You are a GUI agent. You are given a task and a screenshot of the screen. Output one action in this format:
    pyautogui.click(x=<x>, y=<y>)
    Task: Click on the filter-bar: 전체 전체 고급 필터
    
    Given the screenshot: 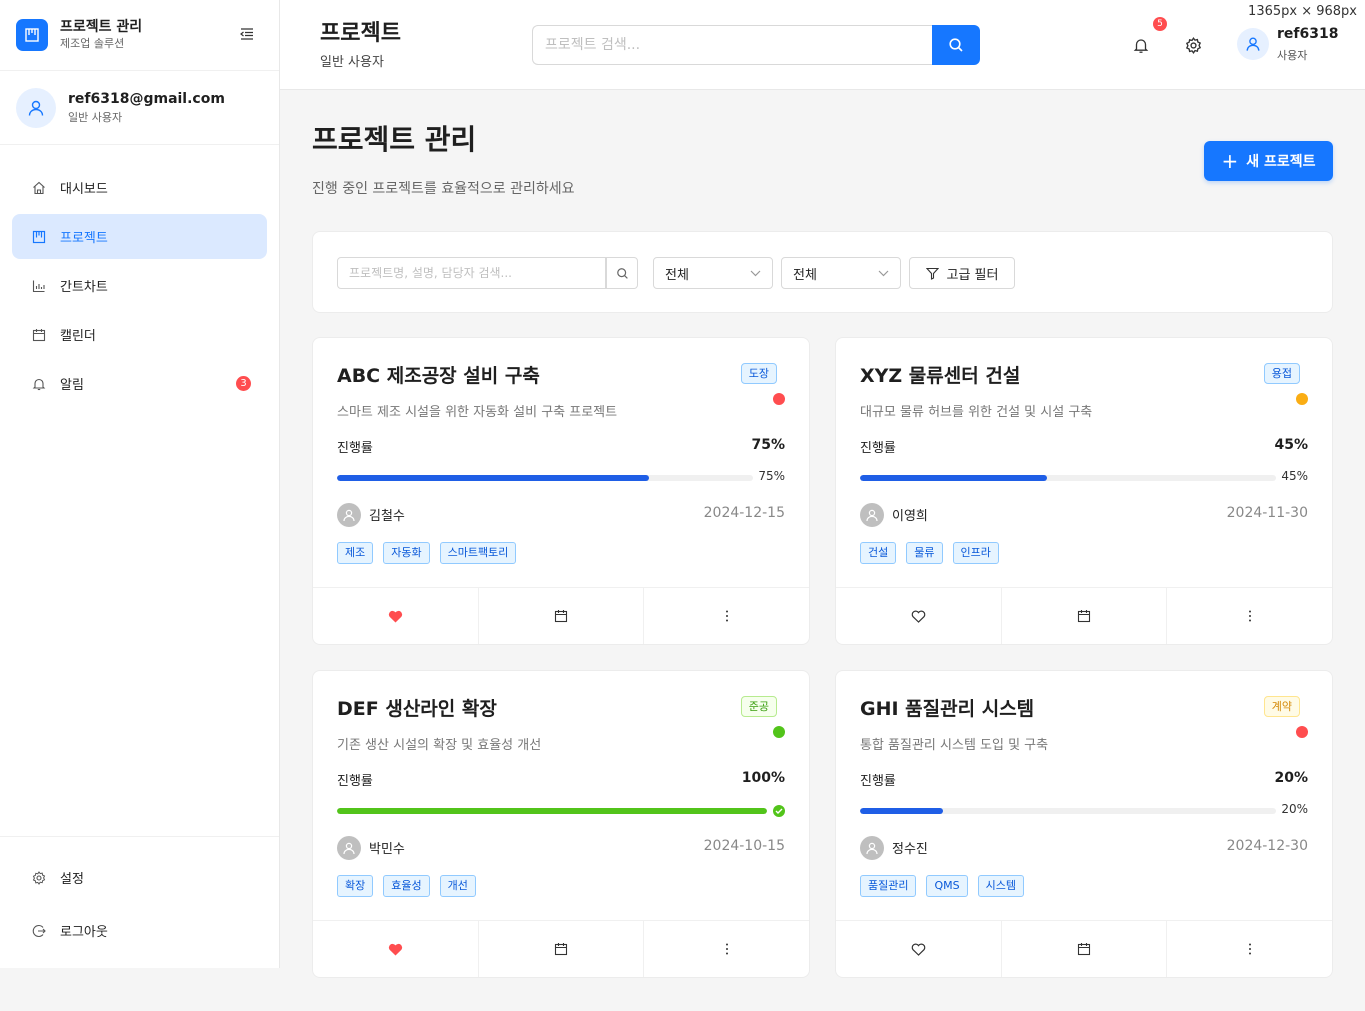 What is the action you would take?
    pyautogui.click(x=822, y=272)
    